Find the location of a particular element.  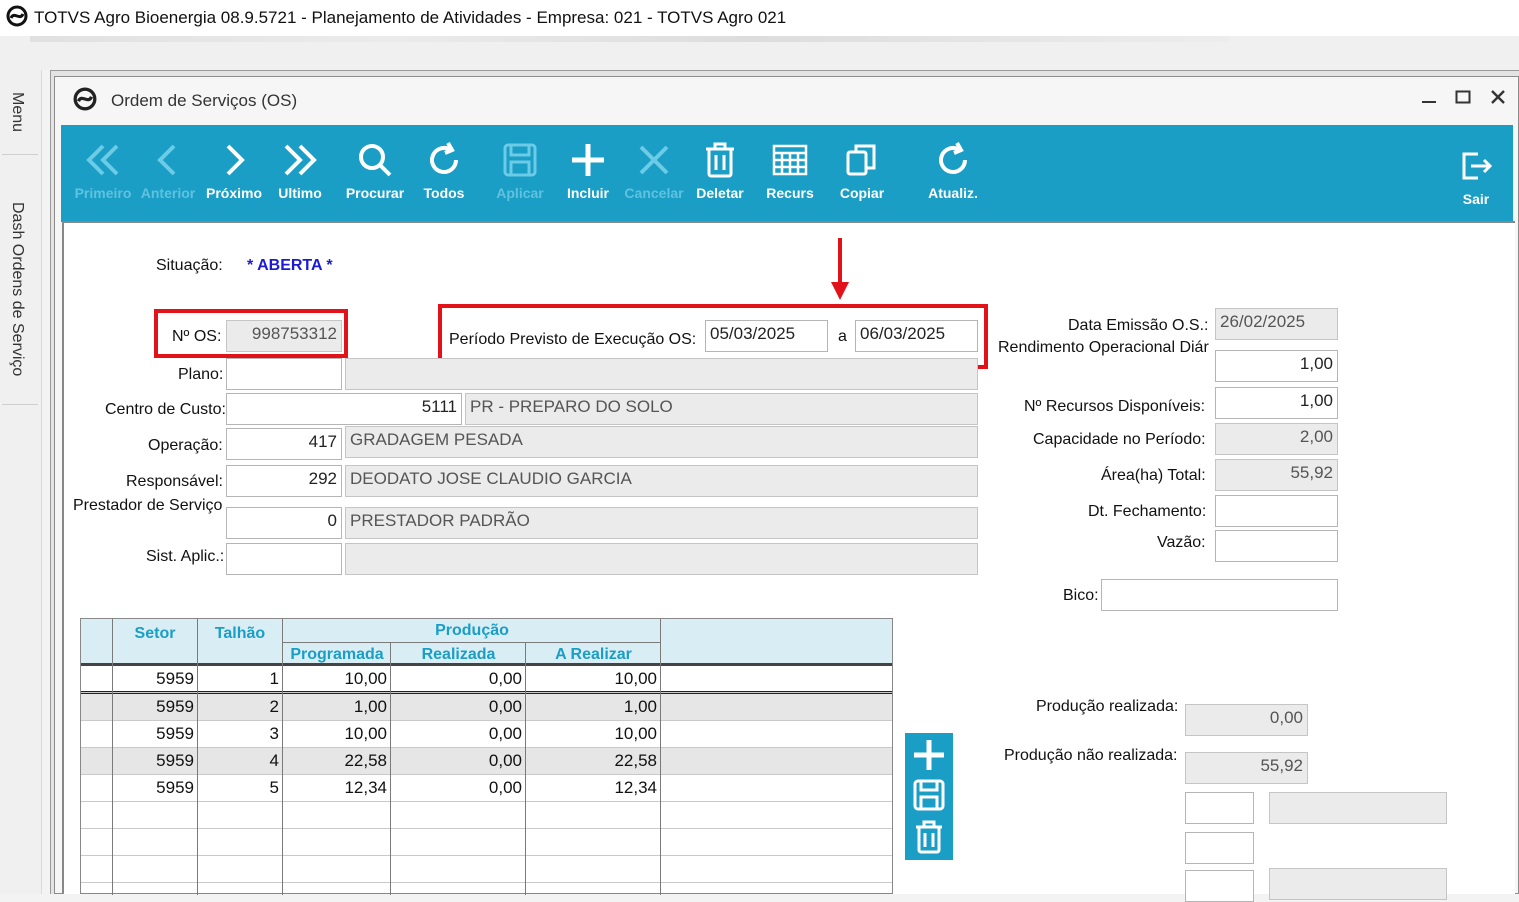

side-tab-divider is located at coordinates (20, 404).